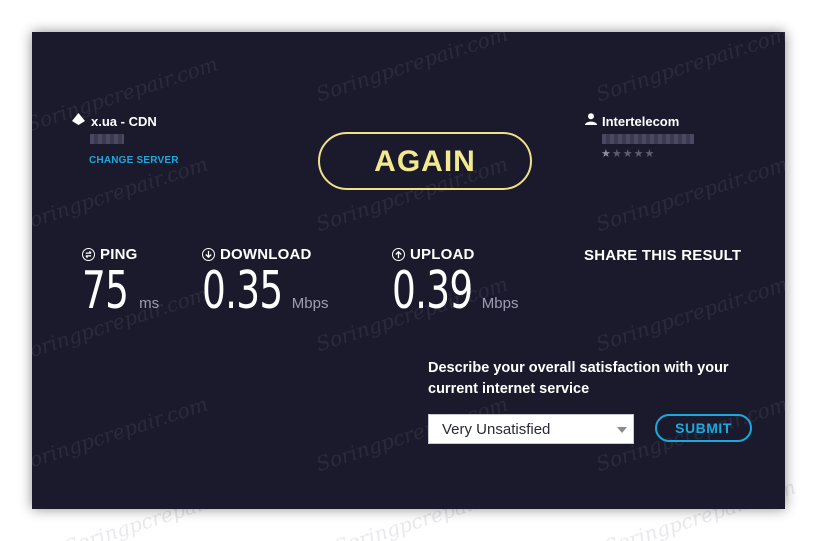 Image resolution: width=817 pixels, height=541 pixels. I want to click on droplet-icon, so click(78, 121).